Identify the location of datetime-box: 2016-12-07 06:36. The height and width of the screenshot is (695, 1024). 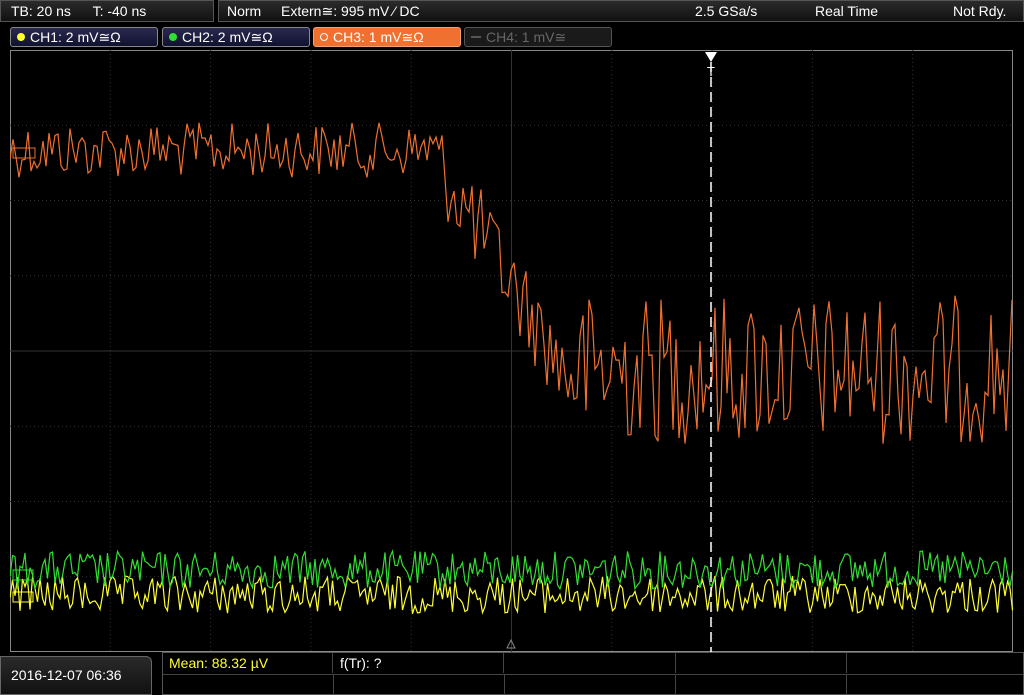
(76, 675).